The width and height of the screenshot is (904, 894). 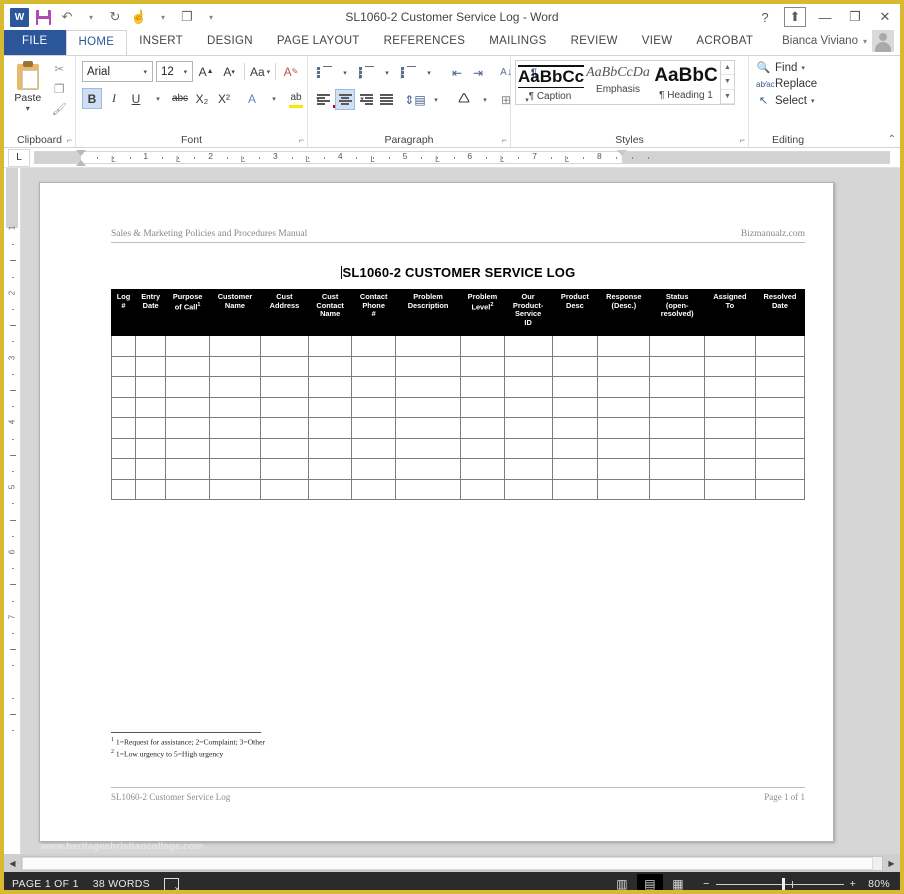 I want to click on font-size-caret-icon: ▾, so click(x=186, y=72).